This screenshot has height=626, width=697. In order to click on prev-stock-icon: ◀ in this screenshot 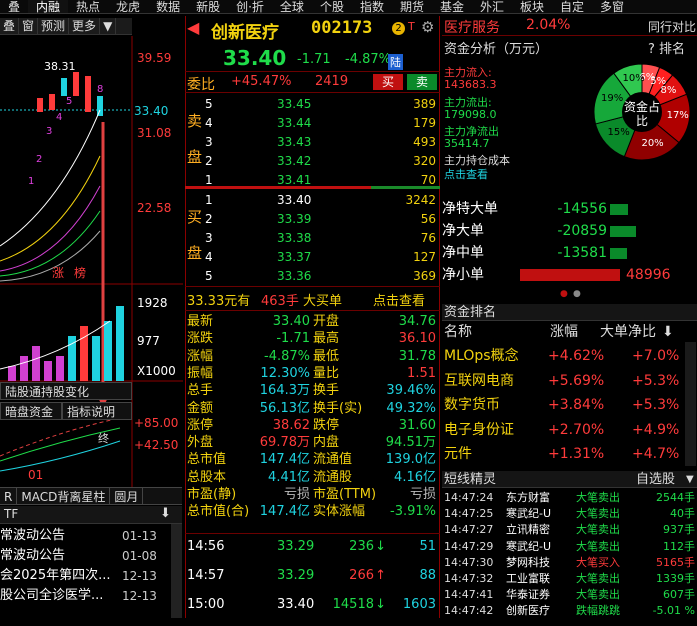, I will do `click(193, 27)`.